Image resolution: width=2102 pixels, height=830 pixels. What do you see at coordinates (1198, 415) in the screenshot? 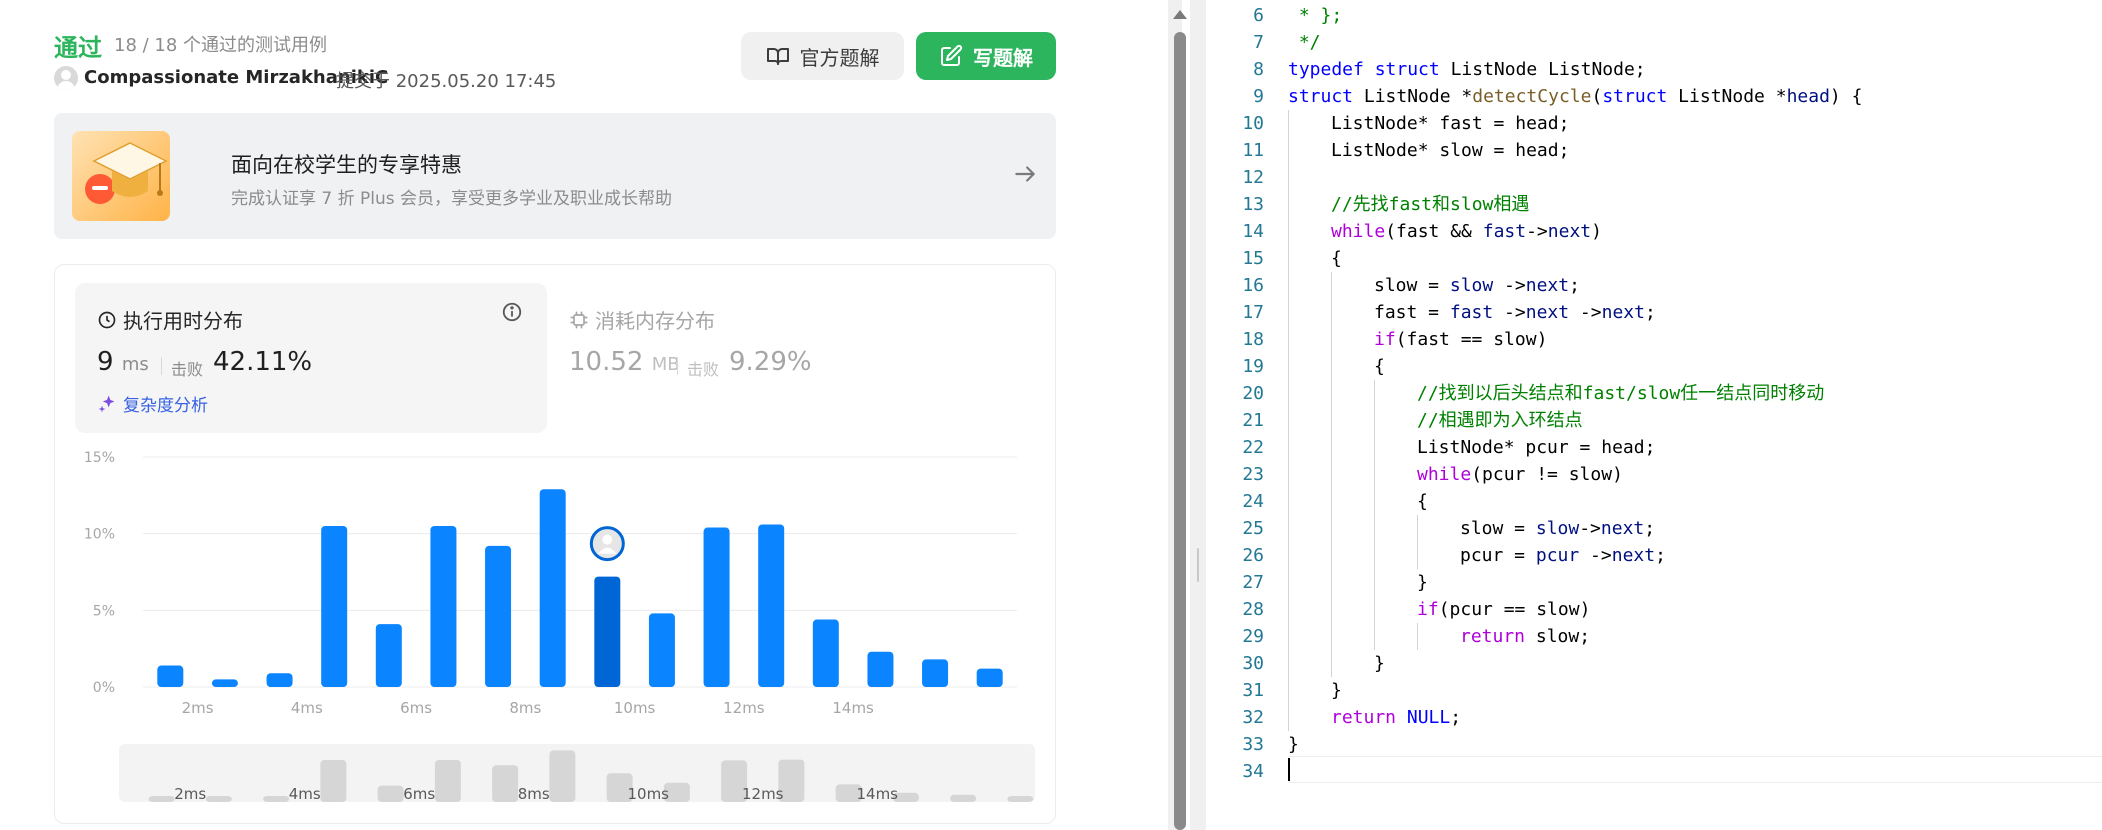
I see `panel-divider` at bounding box center [1198, 415].